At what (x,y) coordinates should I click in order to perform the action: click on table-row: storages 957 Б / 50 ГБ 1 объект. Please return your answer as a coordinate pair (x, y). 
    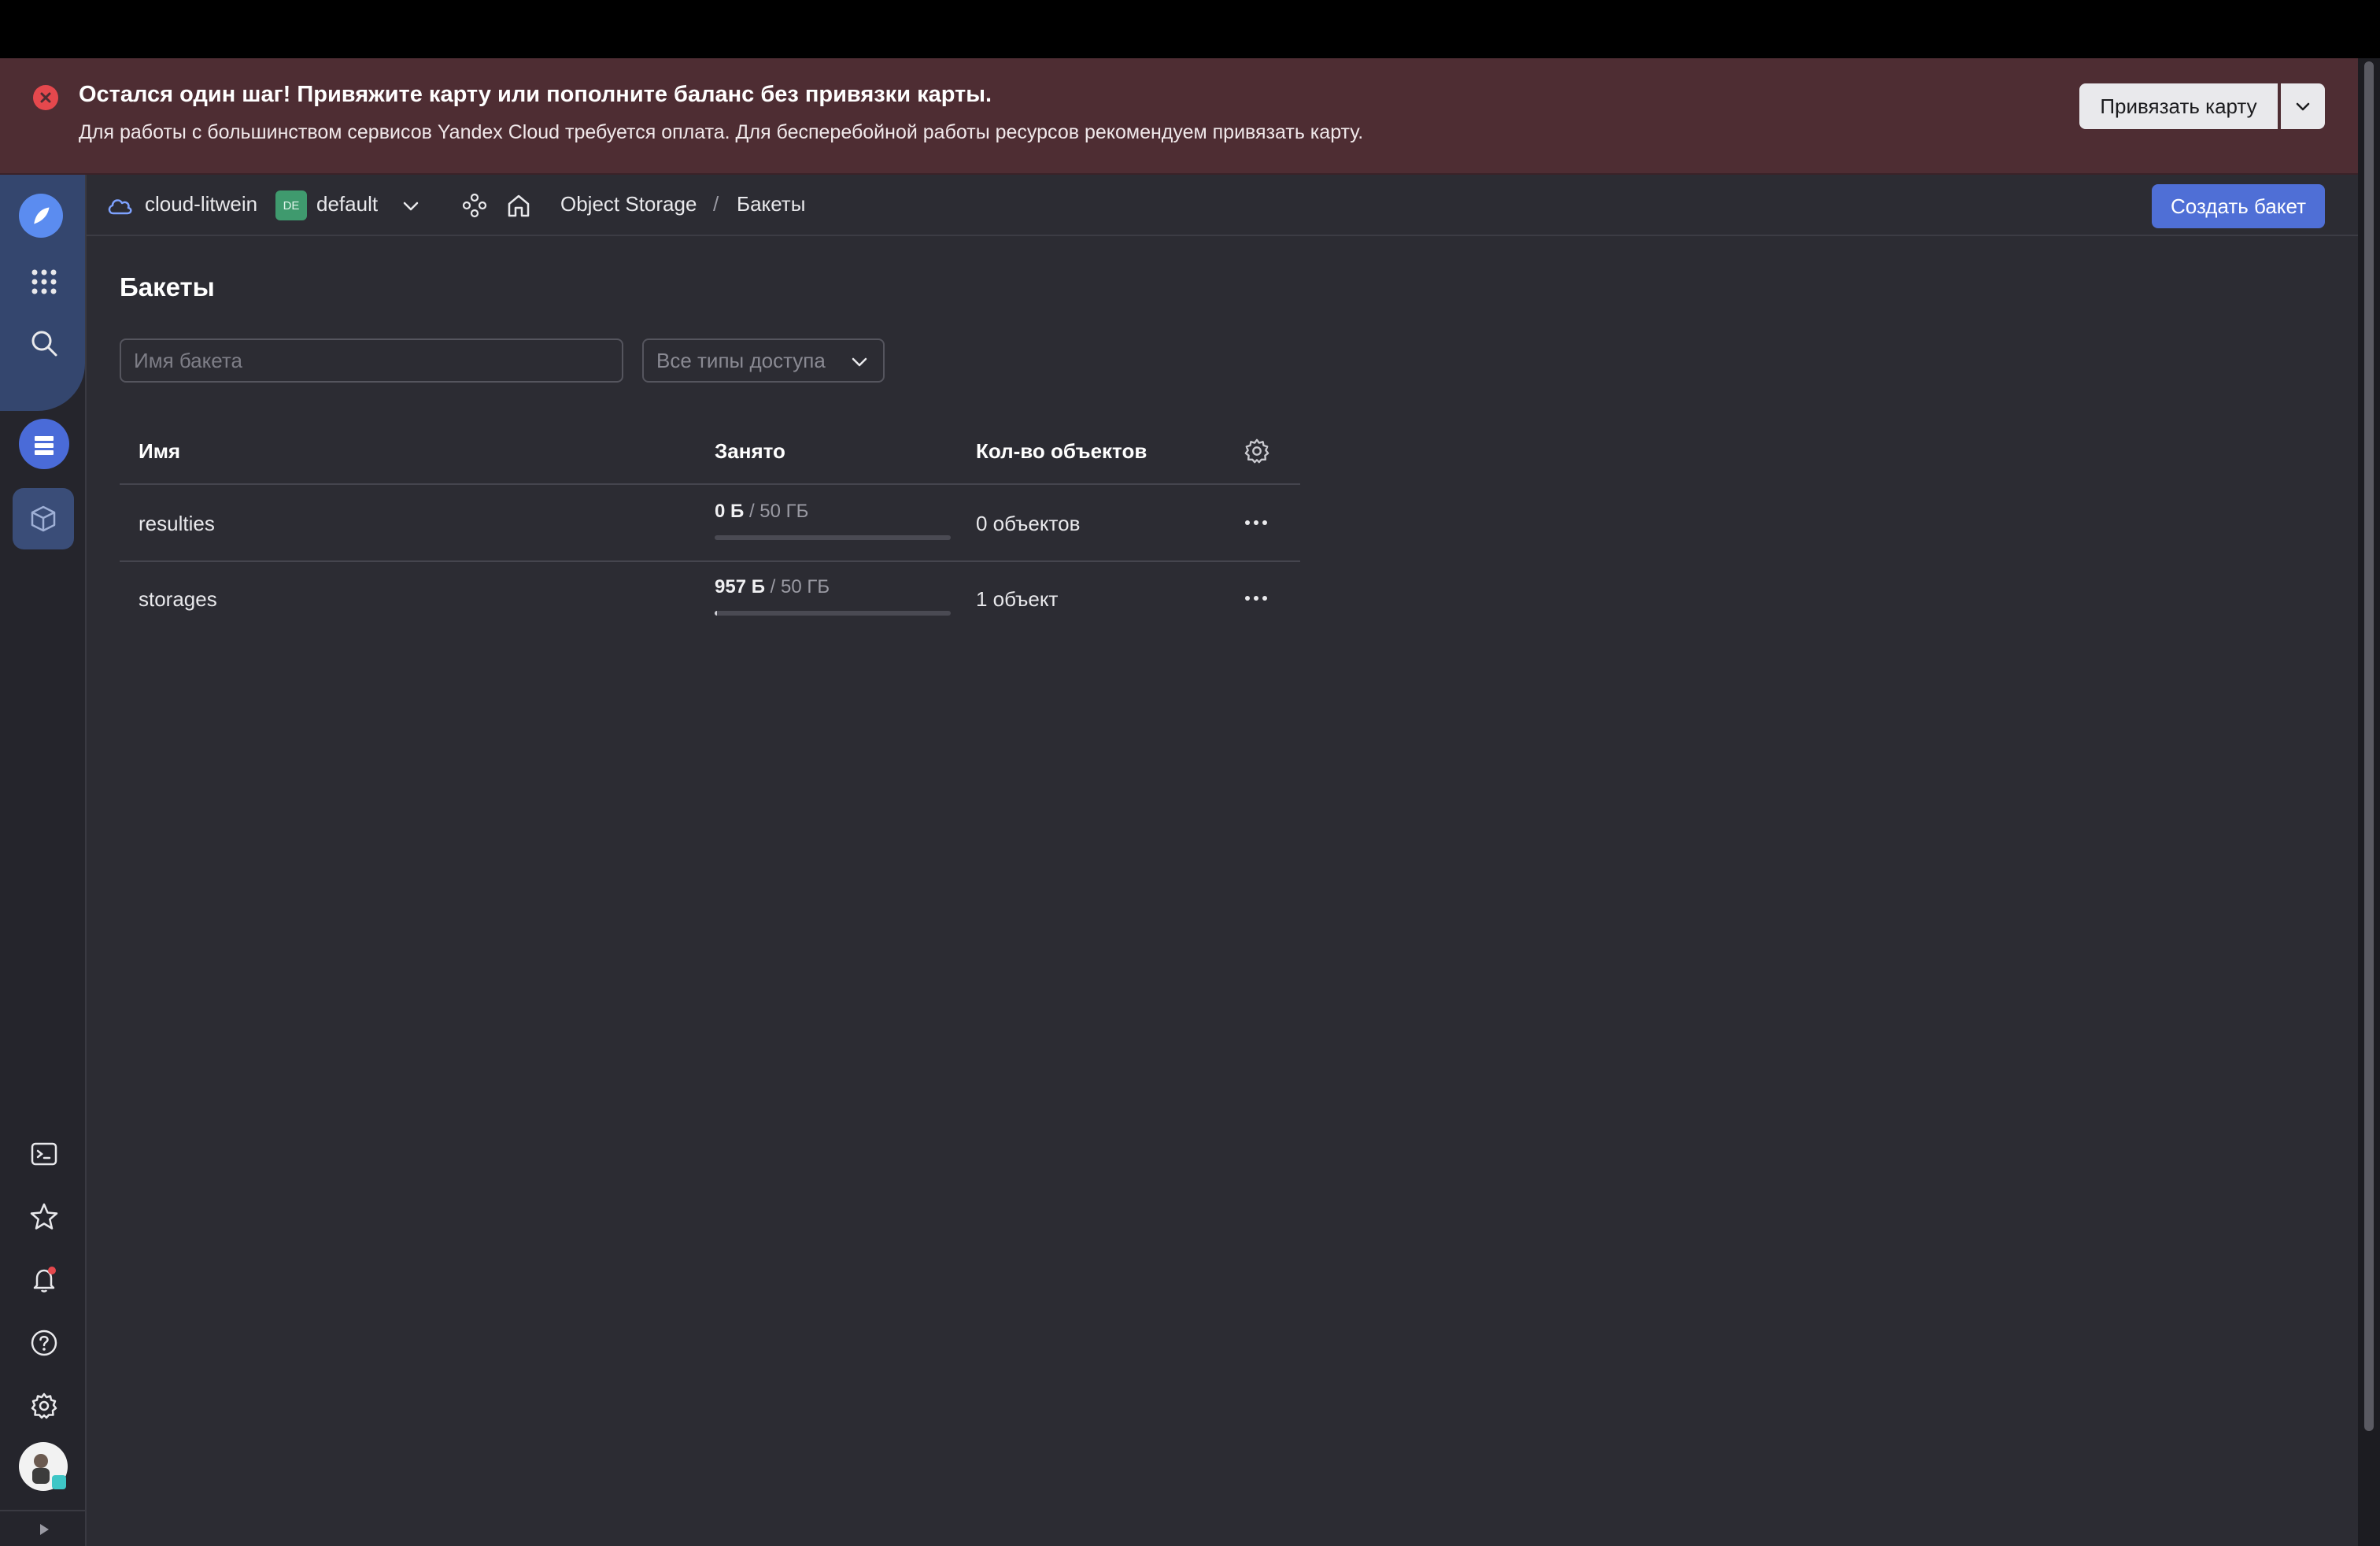
    Looking at the image, I should click on (710, 600).